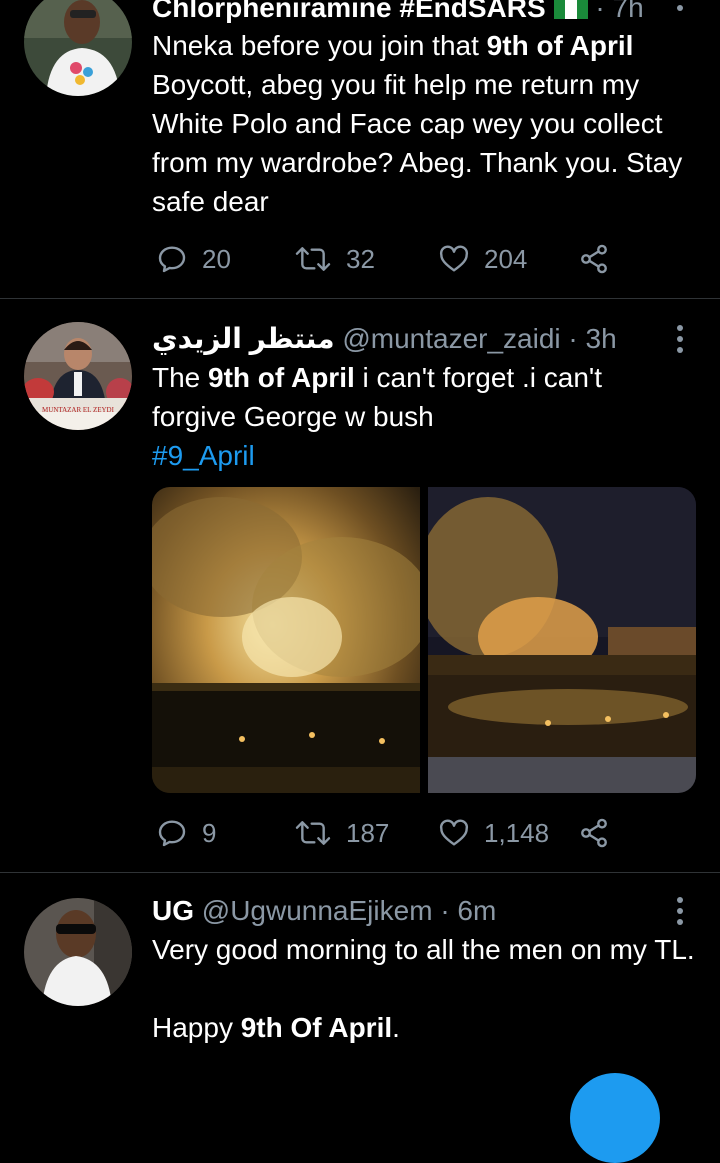  What do you see at coordinates (349, 11) in the screenshot?
I see `display-name: Chlorpheniramine #EndSARS` at bounding box center [349, 11].